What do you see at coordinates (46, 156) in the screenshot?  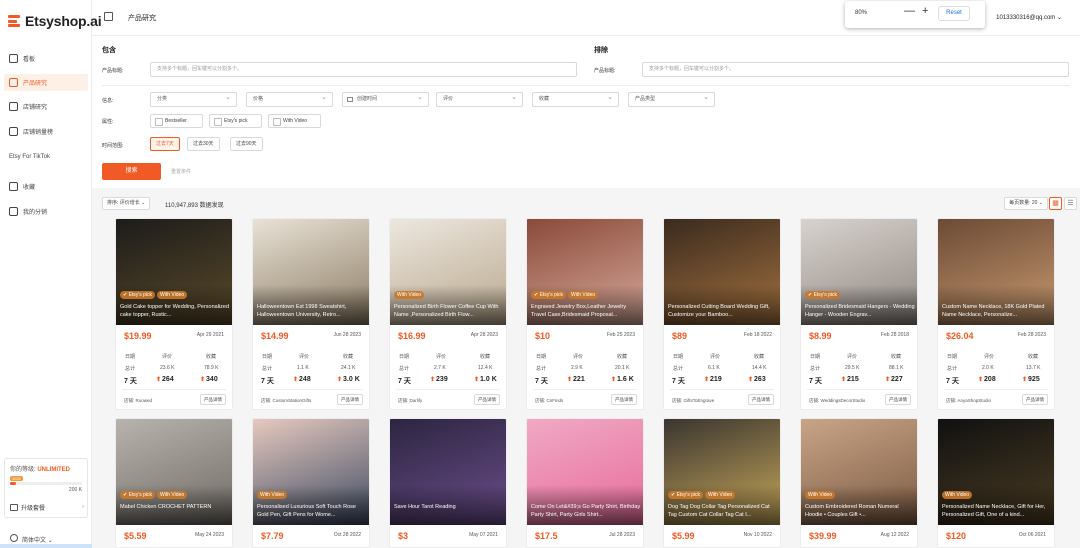 I see `sidebar-item-4: Etsy For TikTok` at bounding box center [46, 156].